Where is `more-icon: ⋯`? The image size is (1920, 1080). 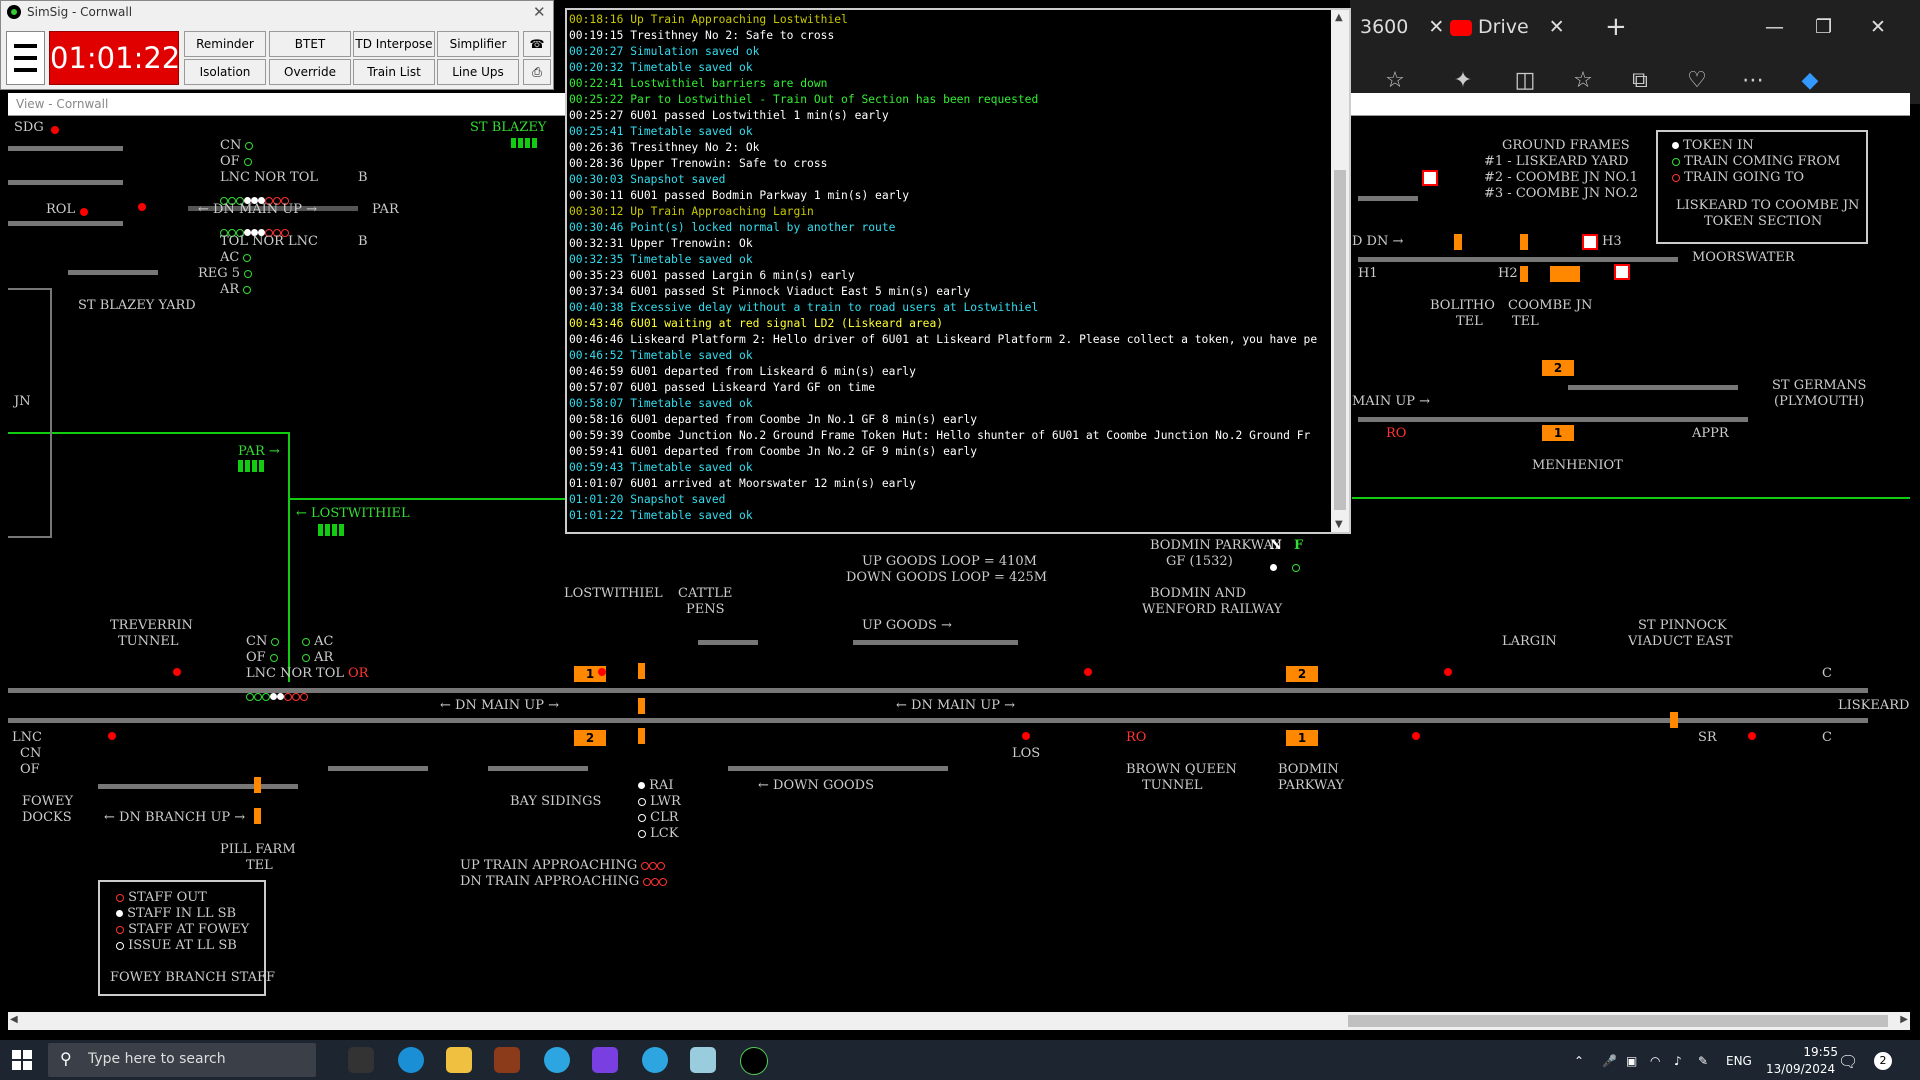 more-icon: ⋯ is located at coordinates (1753, 81).